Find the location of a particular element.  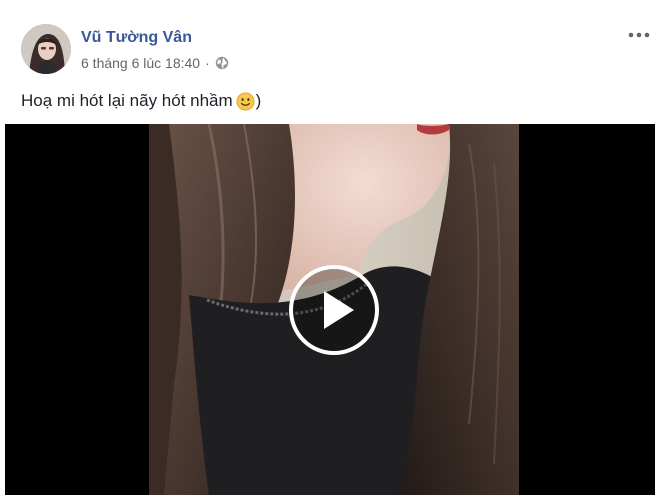

post-timestamp: 6 tháng 6 lúc 18:40 is located at coordinates (140, 63).